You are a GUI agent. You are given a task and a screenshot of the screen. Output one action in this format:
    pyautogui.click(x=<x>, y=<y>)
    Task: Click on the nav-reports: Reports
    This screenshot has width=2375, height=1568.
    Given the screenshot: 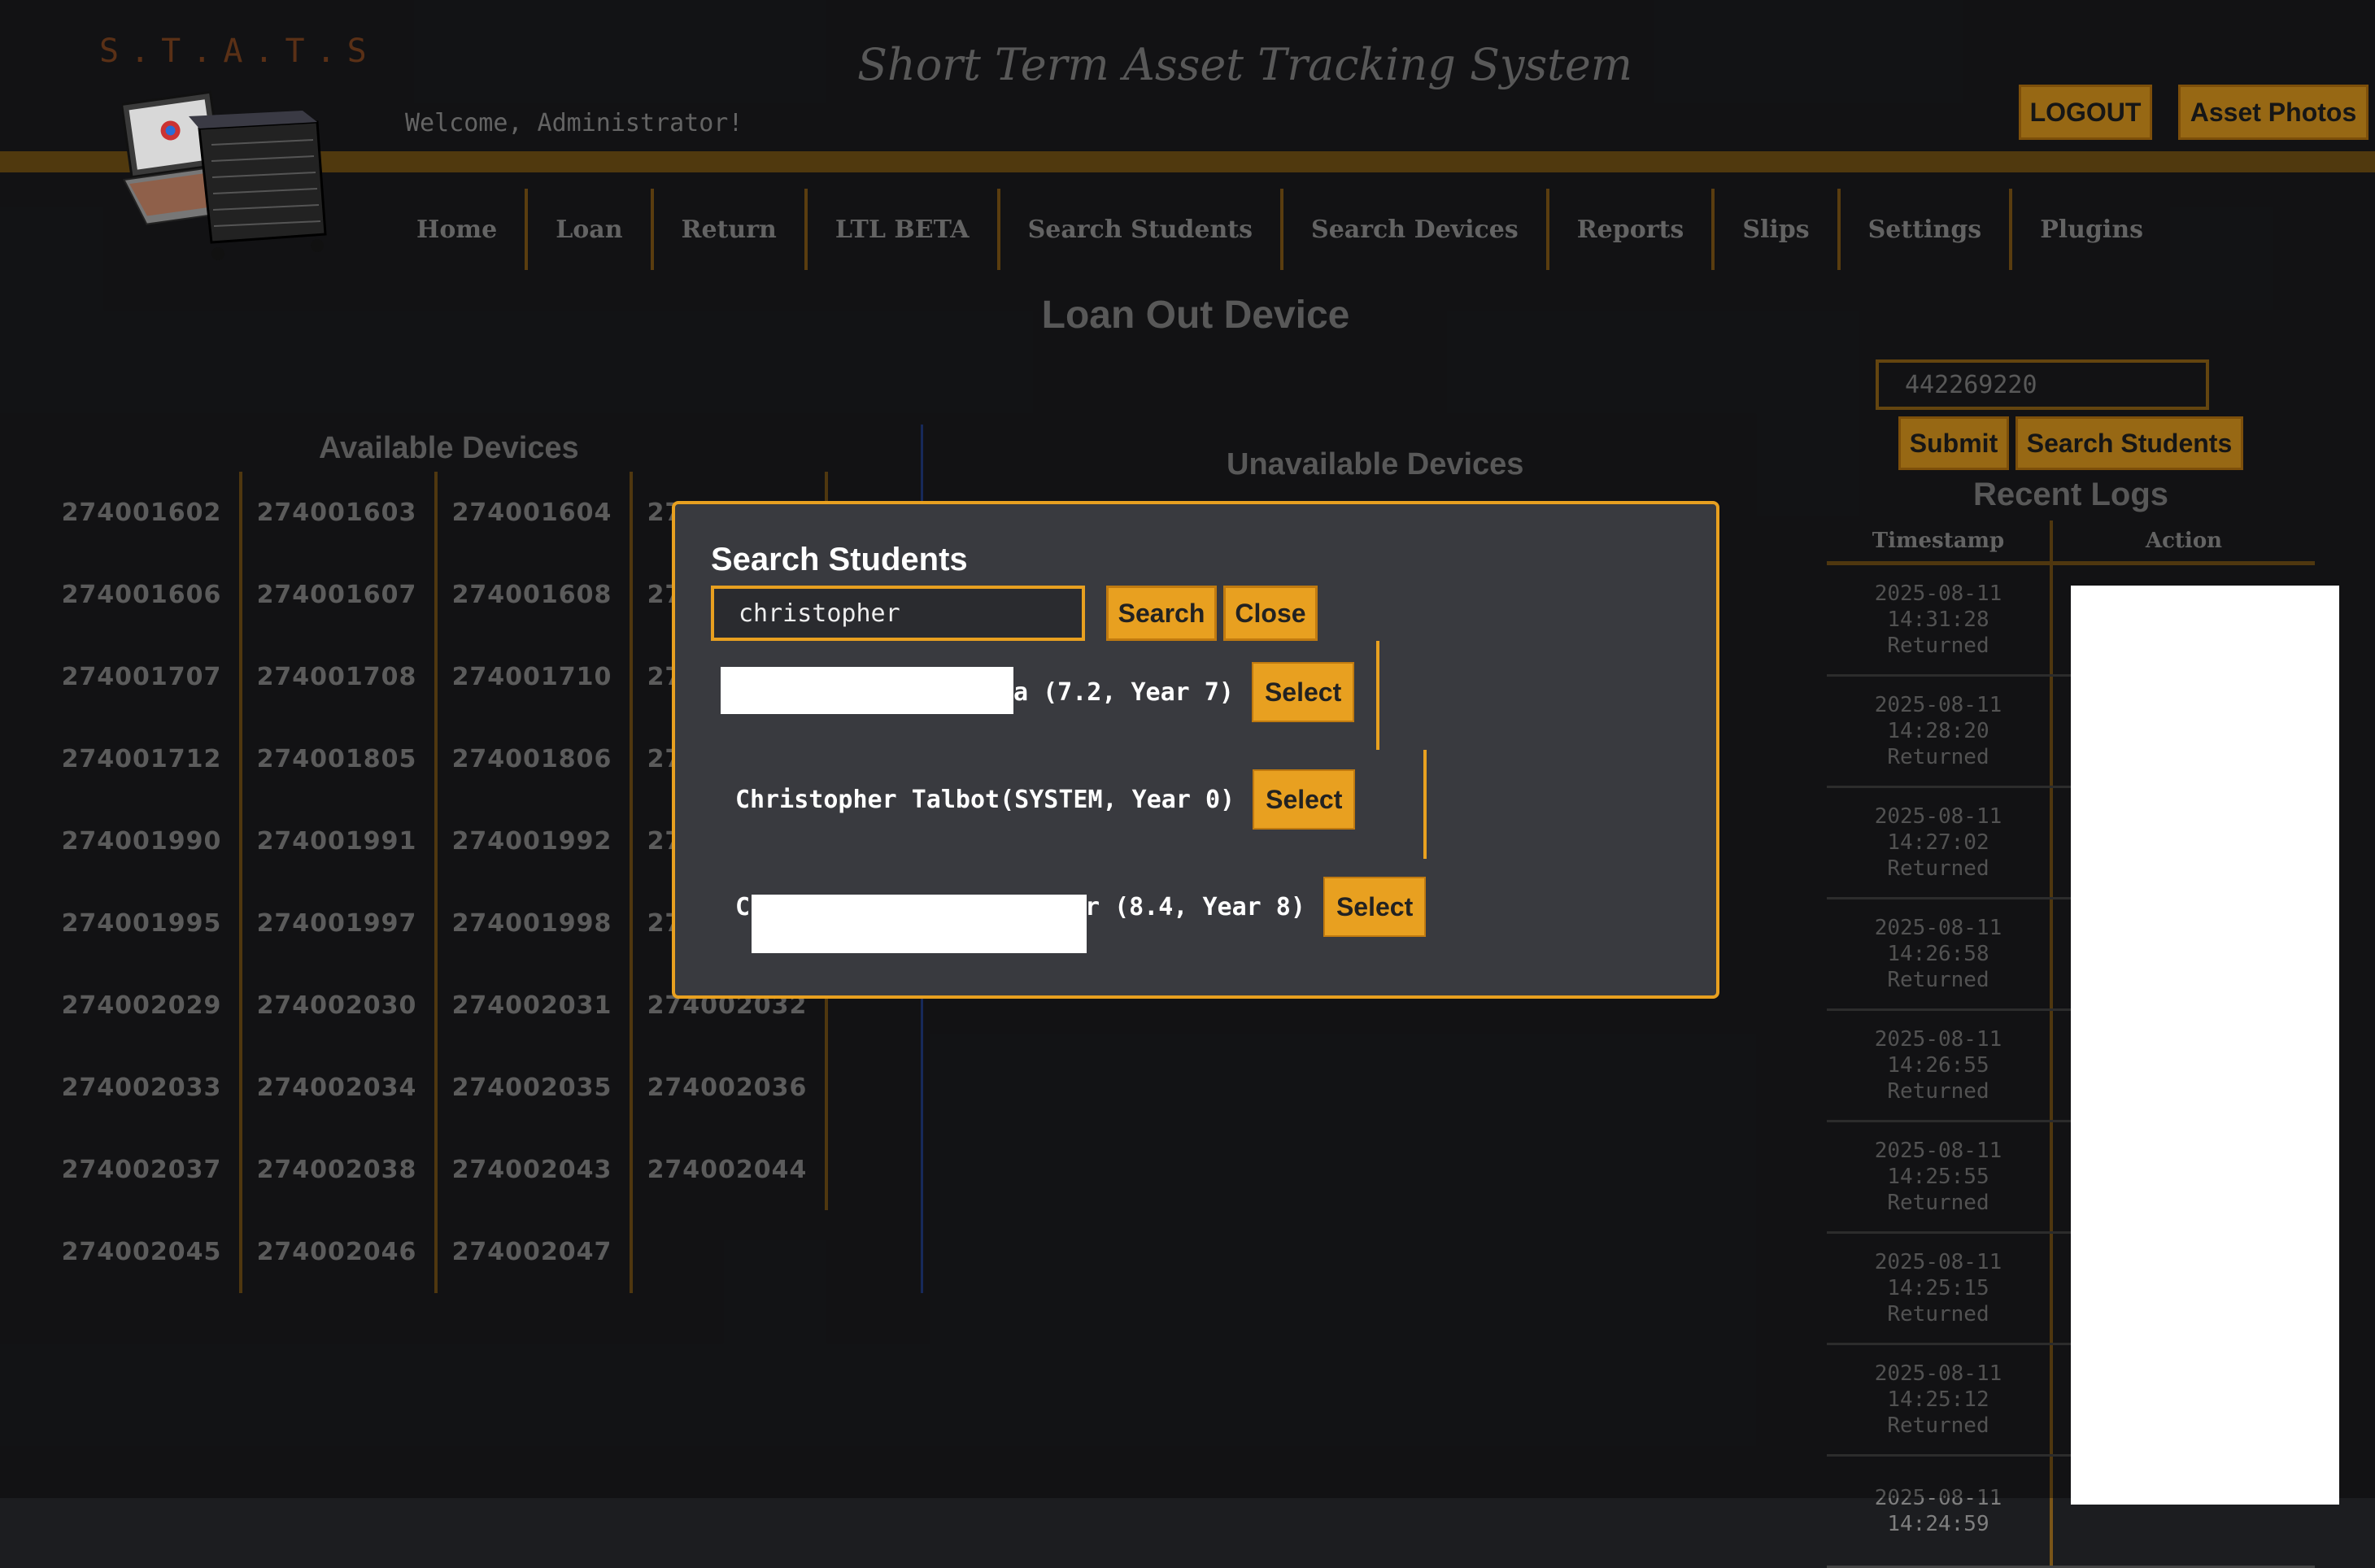 What is the action you would take?
    pyautogui.click(x=1632, y=229)
    